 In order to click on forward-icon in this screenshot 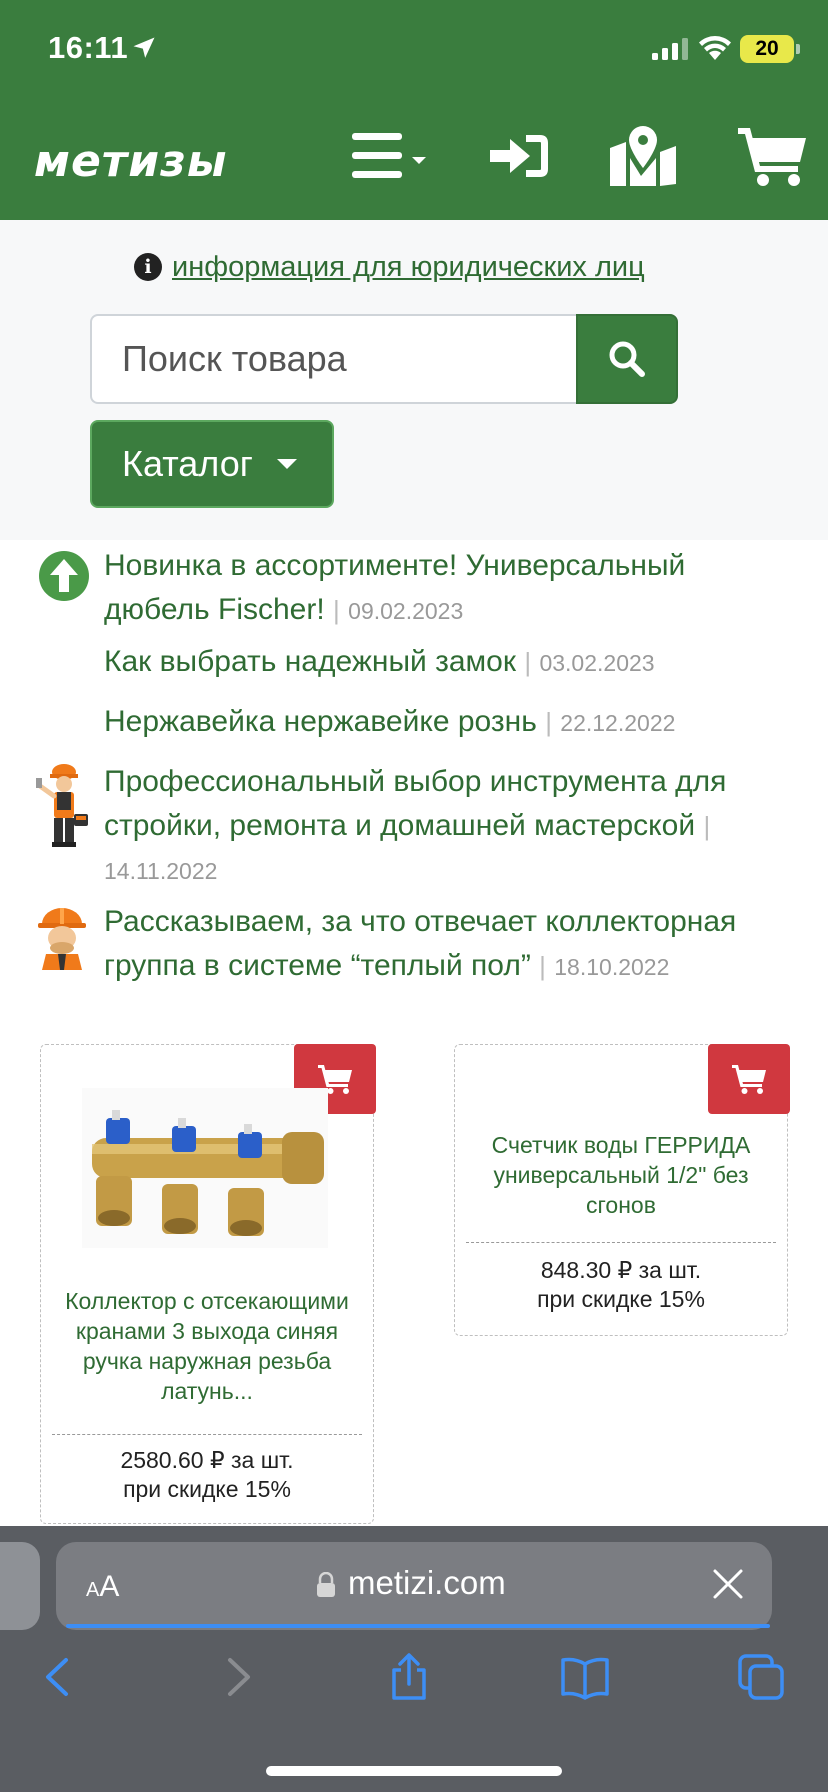, I will do `click(237, 1677)`.